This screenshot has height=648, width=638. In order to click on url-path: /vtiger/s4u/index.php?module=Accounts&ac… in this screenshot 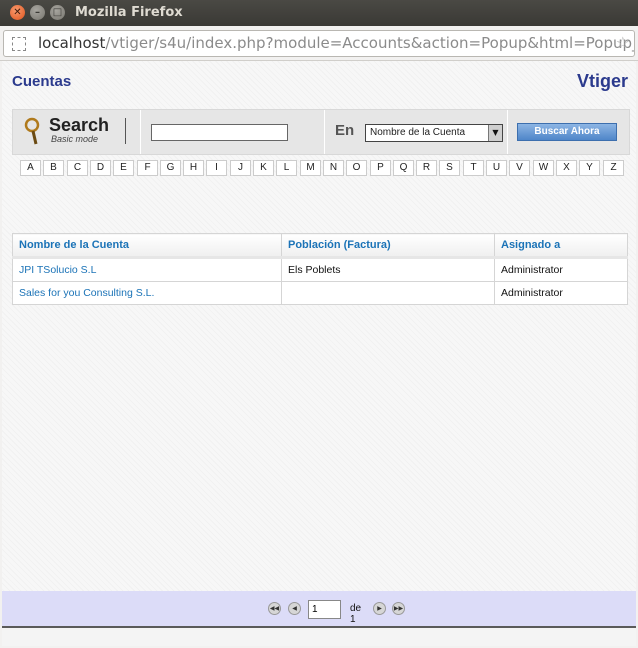, I will do `click(370, 43)`.